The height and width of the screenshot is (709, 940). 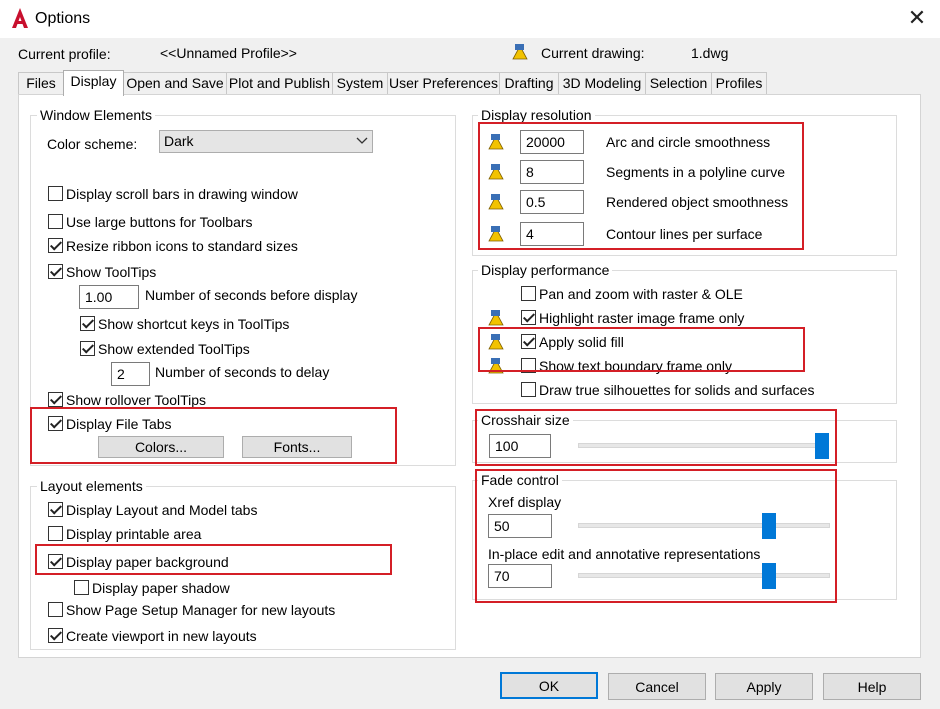 I want to click on highlight-fade-control, so click(x=656, y=536).